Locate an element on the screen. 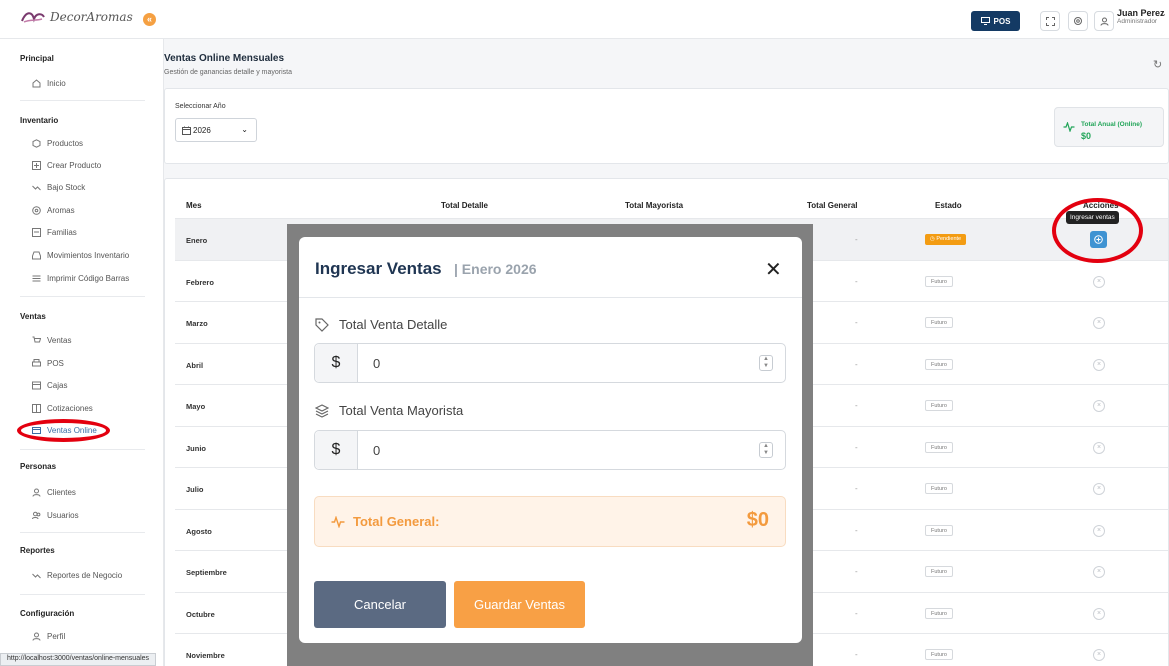  sidebar-section-personas: Personas is located at coordinates (38, 466).